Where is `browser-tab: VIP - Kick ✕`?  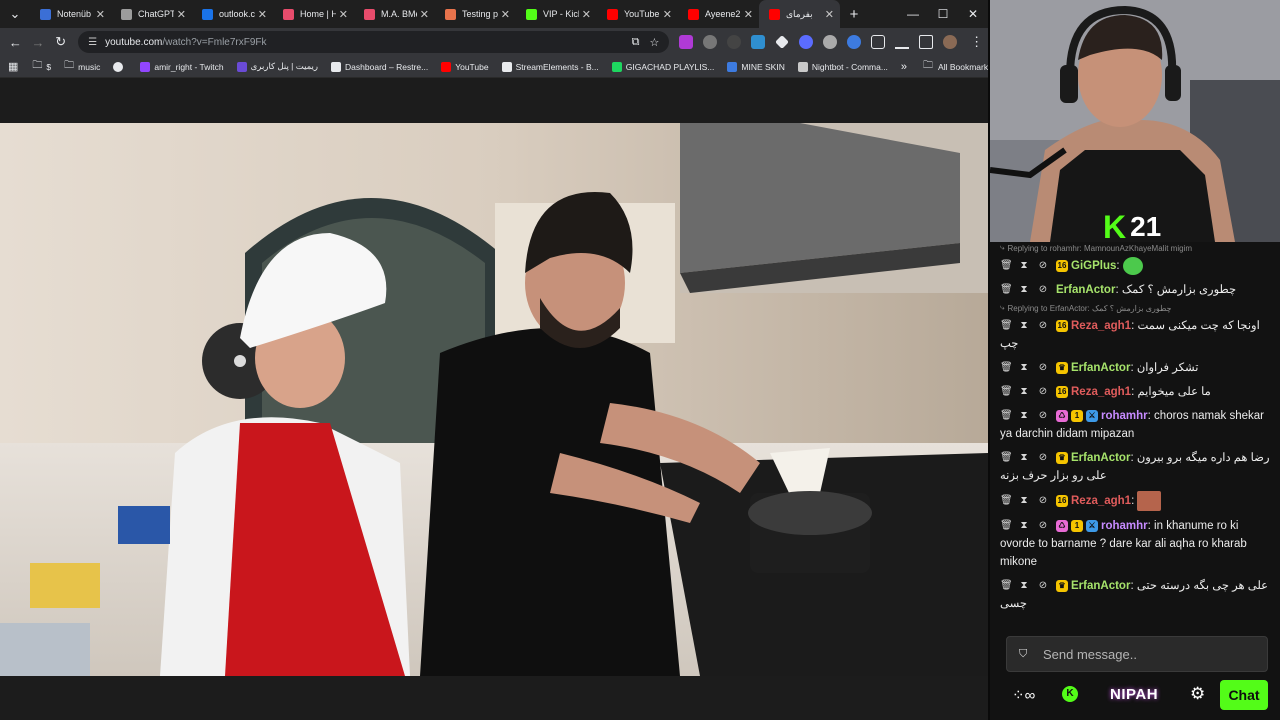 browser-tab: VIP - Kick ✕ is located at coordinates (556, 14).